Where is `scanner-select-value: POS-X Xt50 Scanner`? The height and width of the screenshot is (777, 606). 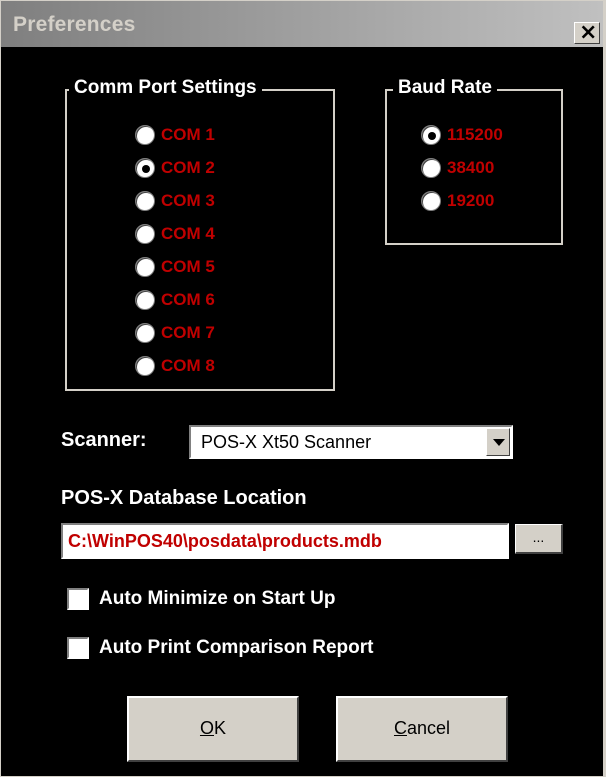 scanner-select-value: POS-X Xt50 Scanner is located at coordinates (286, 442).